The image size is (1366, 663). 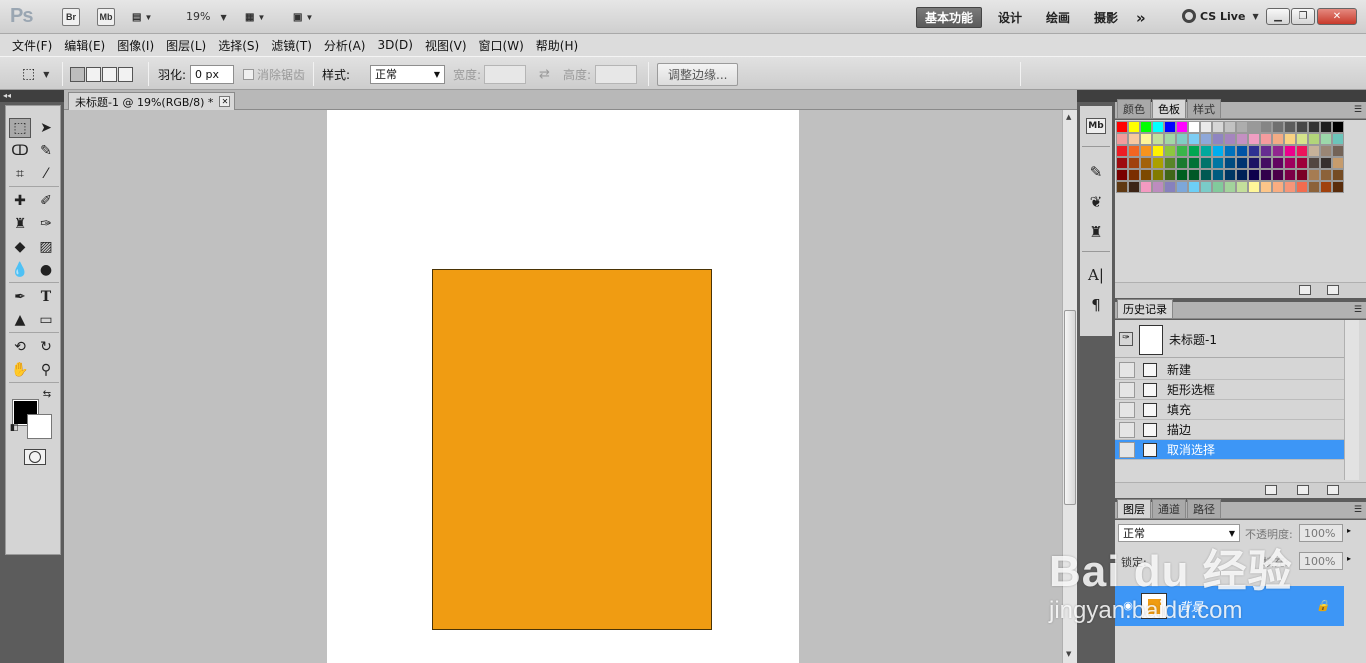 I want to click on mini-bridge-button: Mb, so click(x=106, y=17).